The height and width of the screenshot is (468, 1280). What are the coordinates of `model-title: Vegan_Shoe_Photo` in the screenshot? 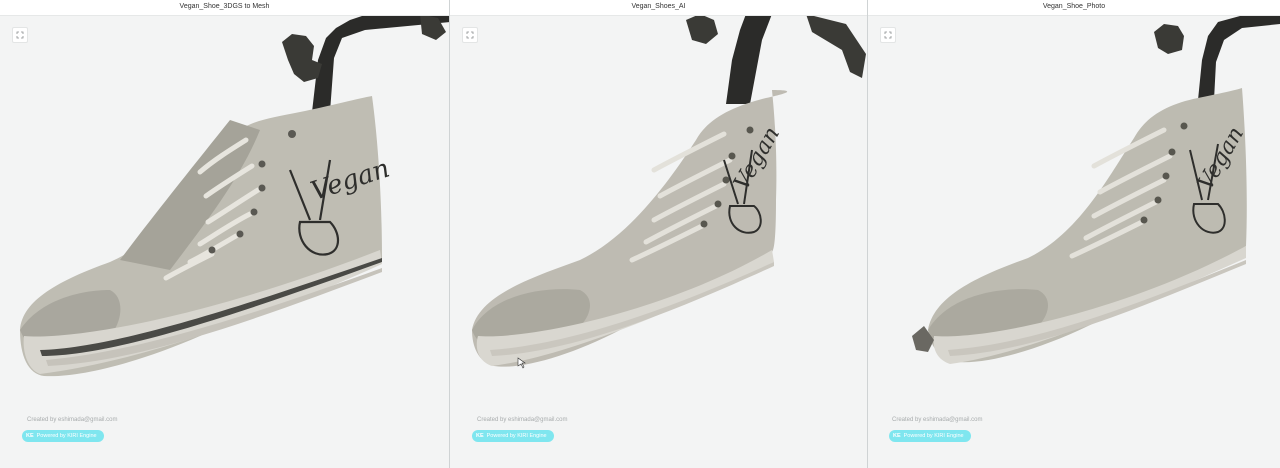 It's located at (1074, 8).